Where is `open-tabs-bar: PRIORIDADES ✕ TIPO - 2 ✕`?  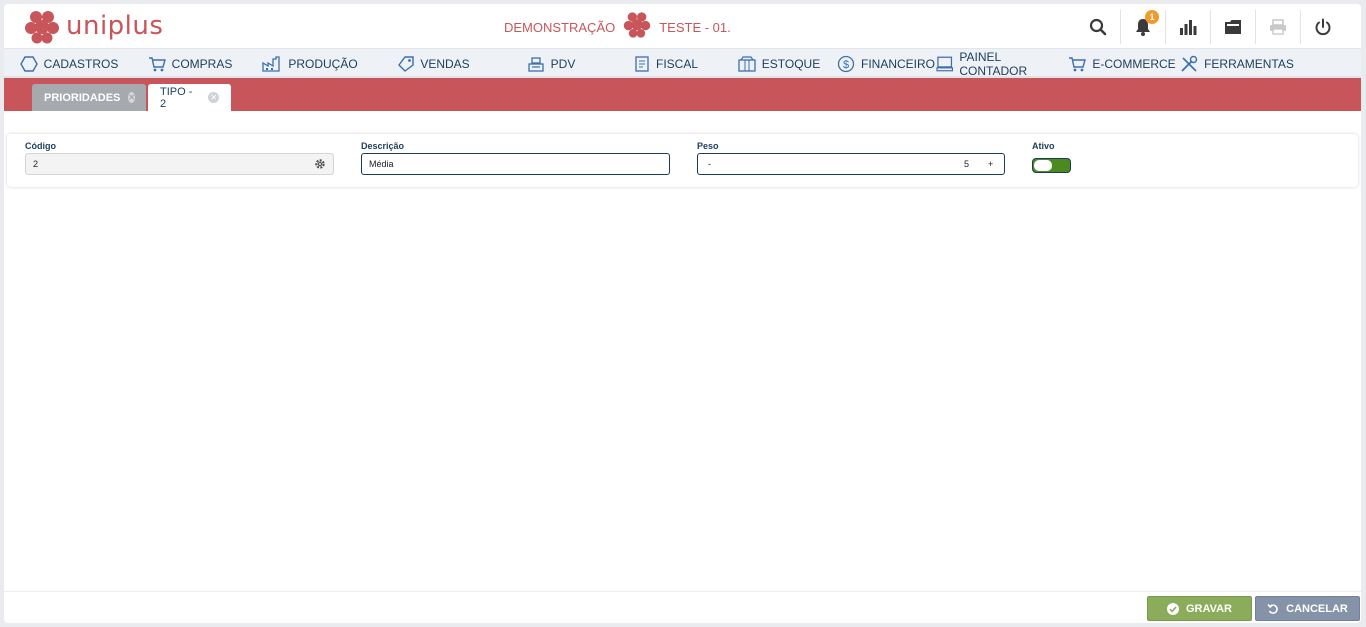
open-tabs-bar: PRIORIDADES ✕ TIPO - 2 ✕ is located at coordinates (682, 94).